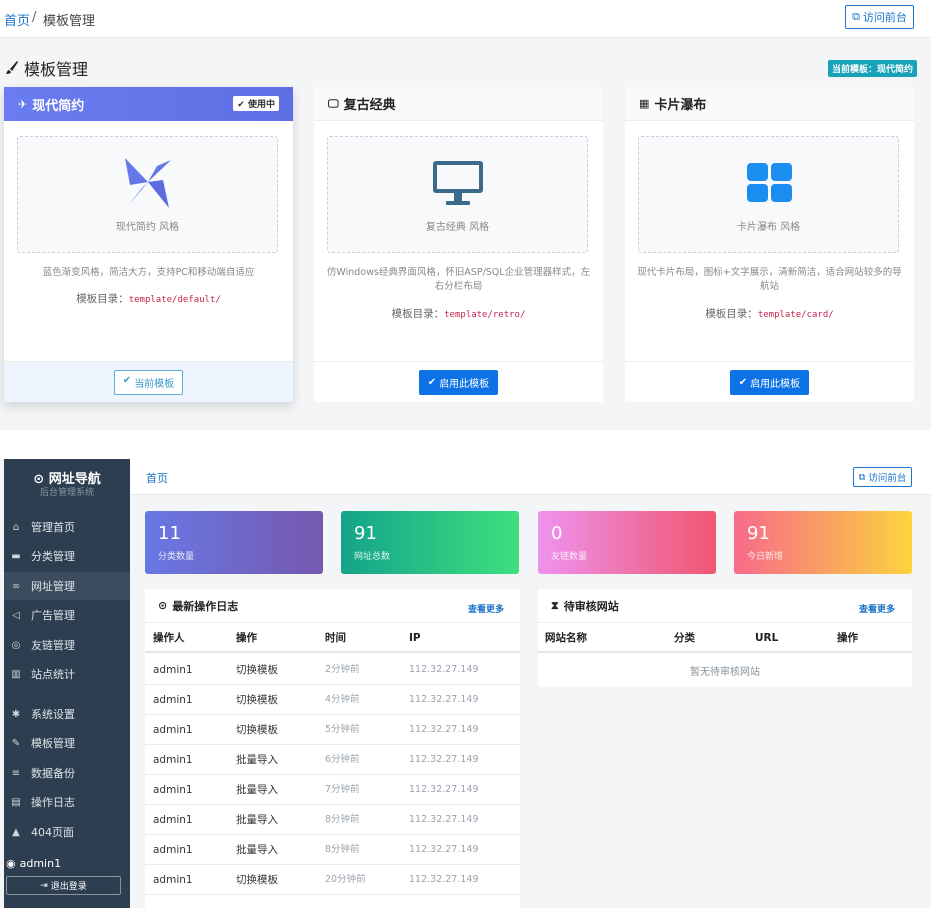 This screenshot has height=908, width=931. What do you see at coordinates (458, 279) in the screenshot?
I see `template-description: 仿Windows经典界面风格，怀旧ASP/SQL企业管理器样式，左右分栏布局` at bounding box center [458, 279].